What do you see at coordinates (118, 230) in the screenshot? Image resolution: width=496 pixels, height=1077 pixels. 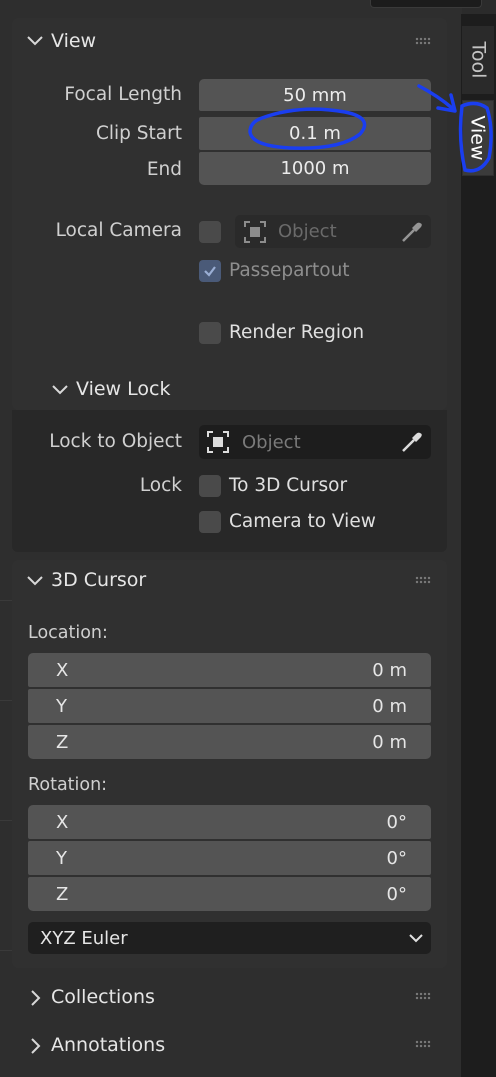 I see `local-camera-label: Local Camera` at bounding box center [118, 230].